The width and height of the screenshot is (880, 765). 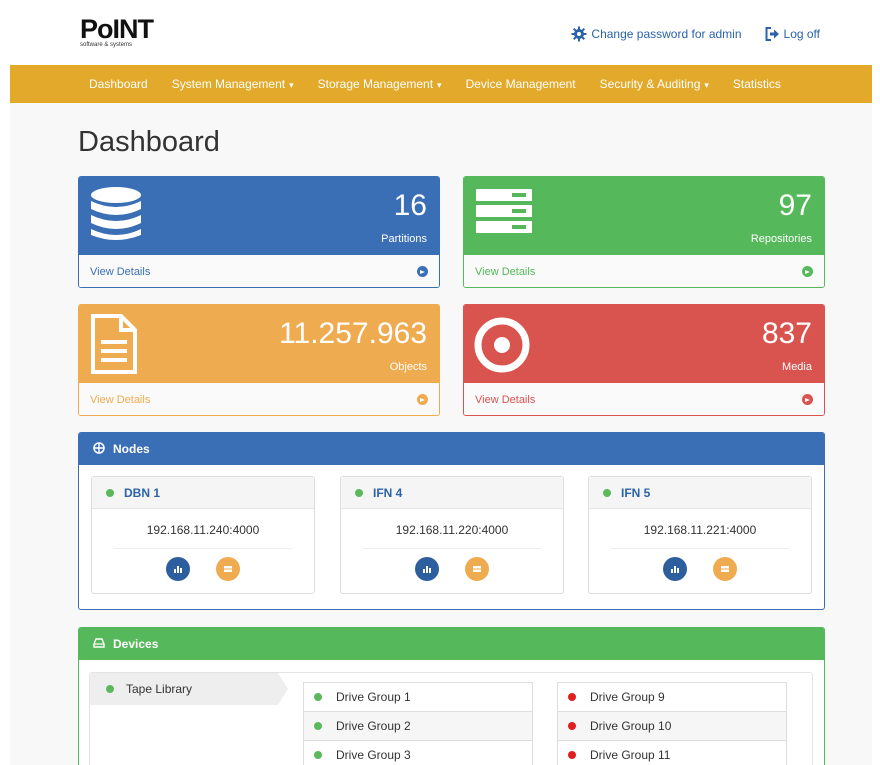 I want to click on objects-label: Objects, so click(x=408, y=367).